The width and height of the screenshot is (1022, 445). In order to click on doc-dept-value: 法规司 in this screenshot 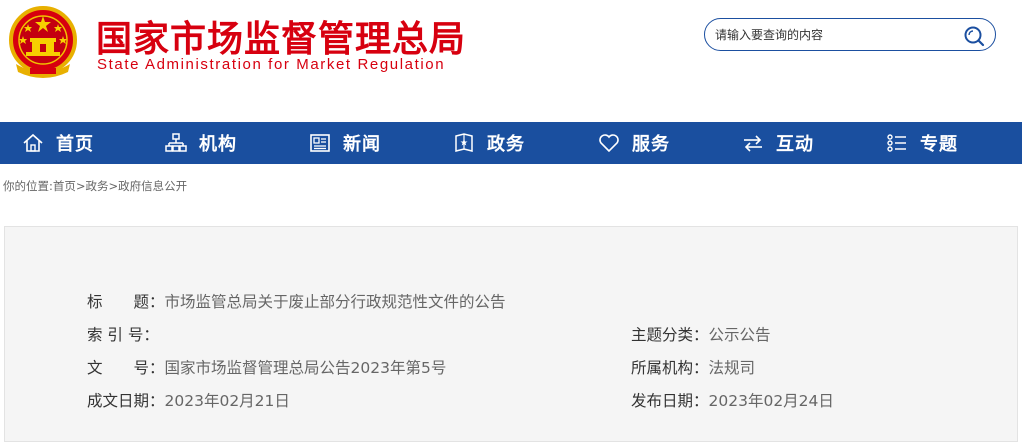, I will do `click(732, 368)`.